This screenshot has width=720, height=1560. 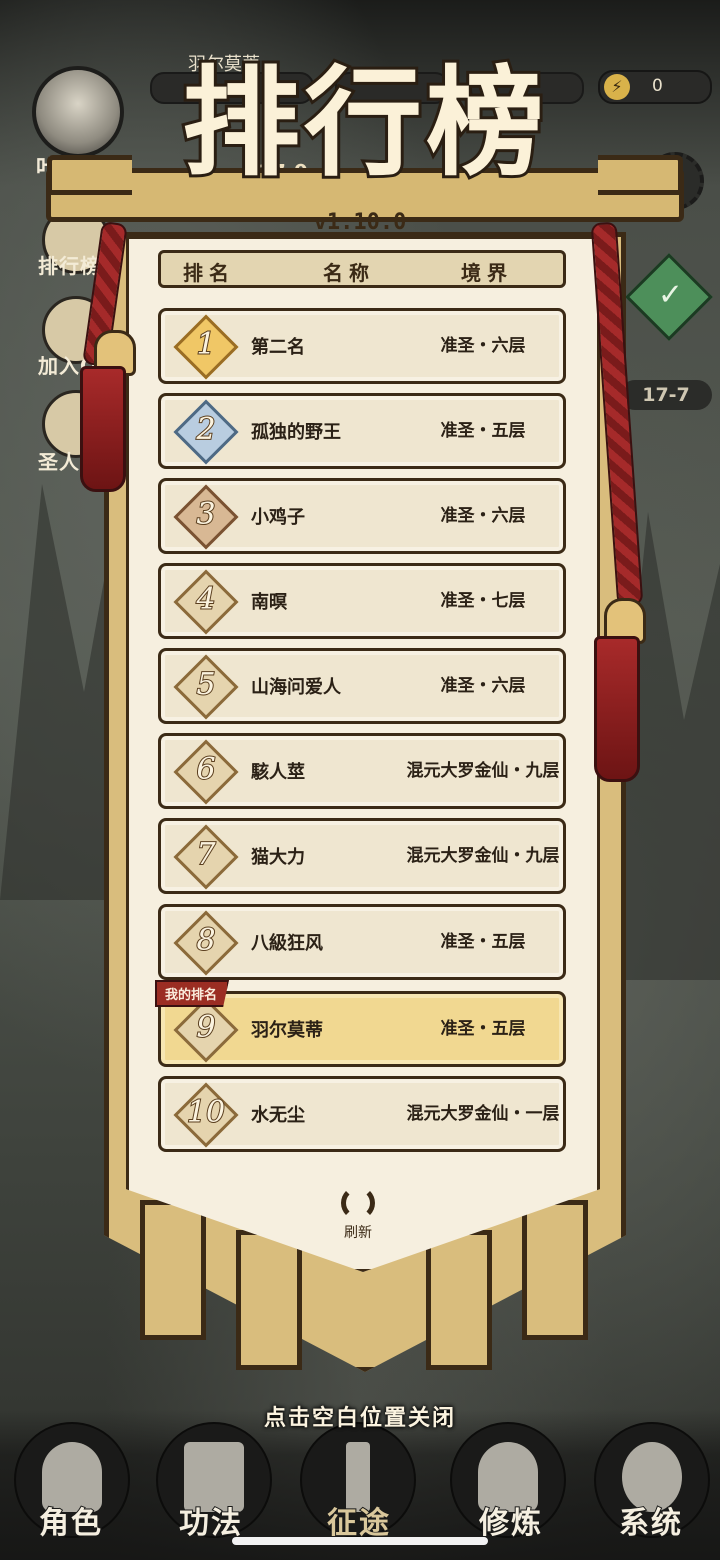 I want to click on player-name-cell: 第二名, so click(x=278, y=347).